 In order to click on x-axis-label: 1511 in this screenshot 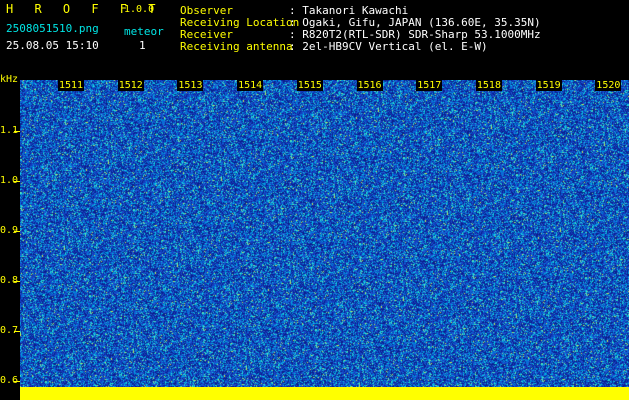, I will do `click(71, 85)`.